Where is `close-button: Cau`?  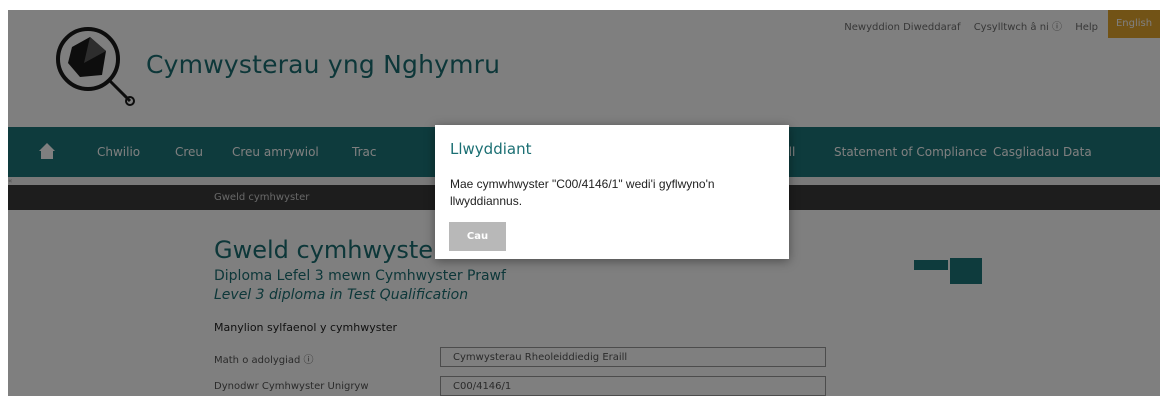 close-button: Cau is located at coordinates (477, 236).